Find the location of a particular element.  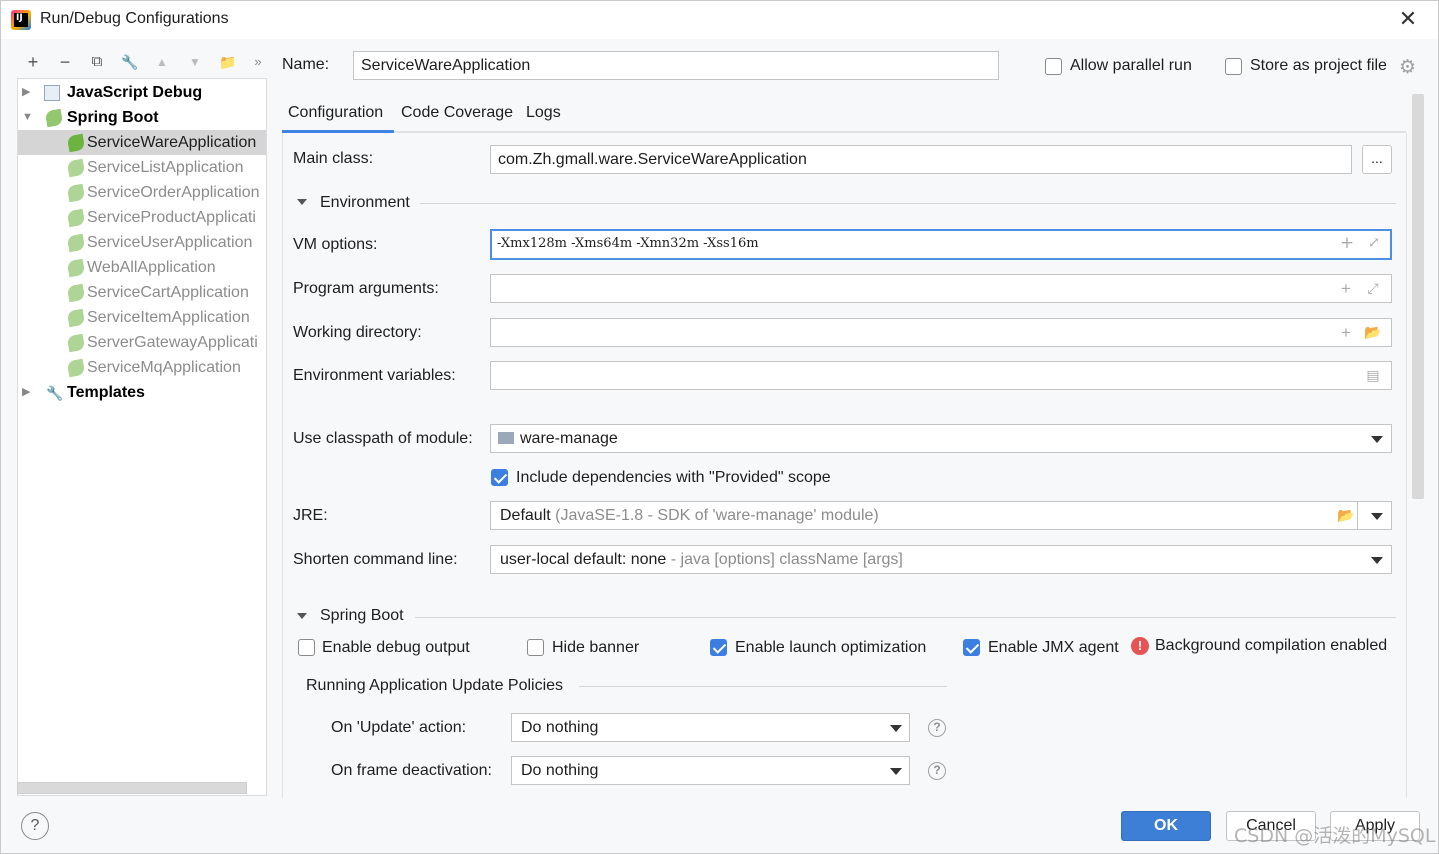

tree-item: ServiceCartApplication is located at coordinates (142, 292).